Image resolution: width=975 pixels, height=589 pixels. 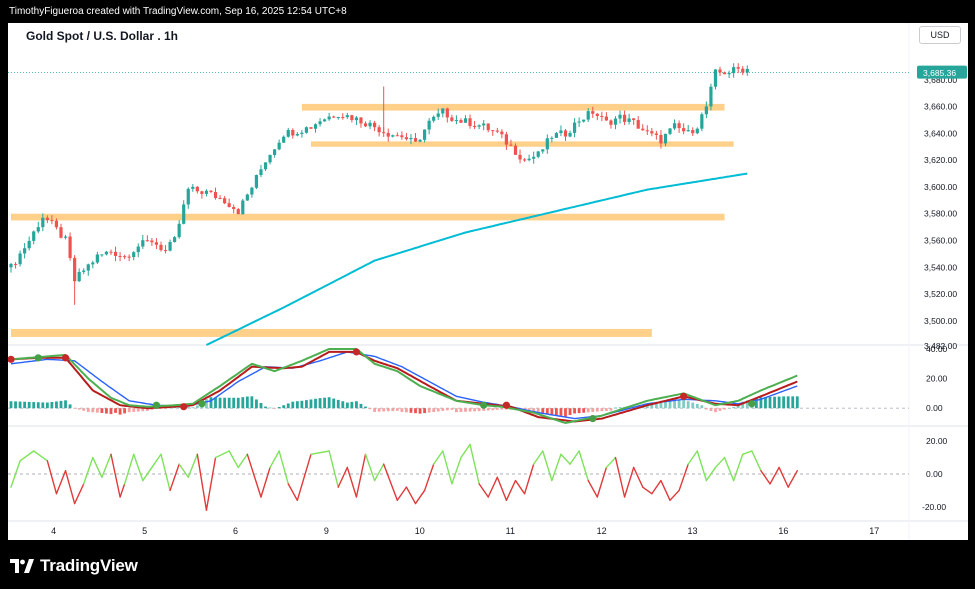 I want to click on oscillator-tick-label: -20.00, so click(x=934, y=507).